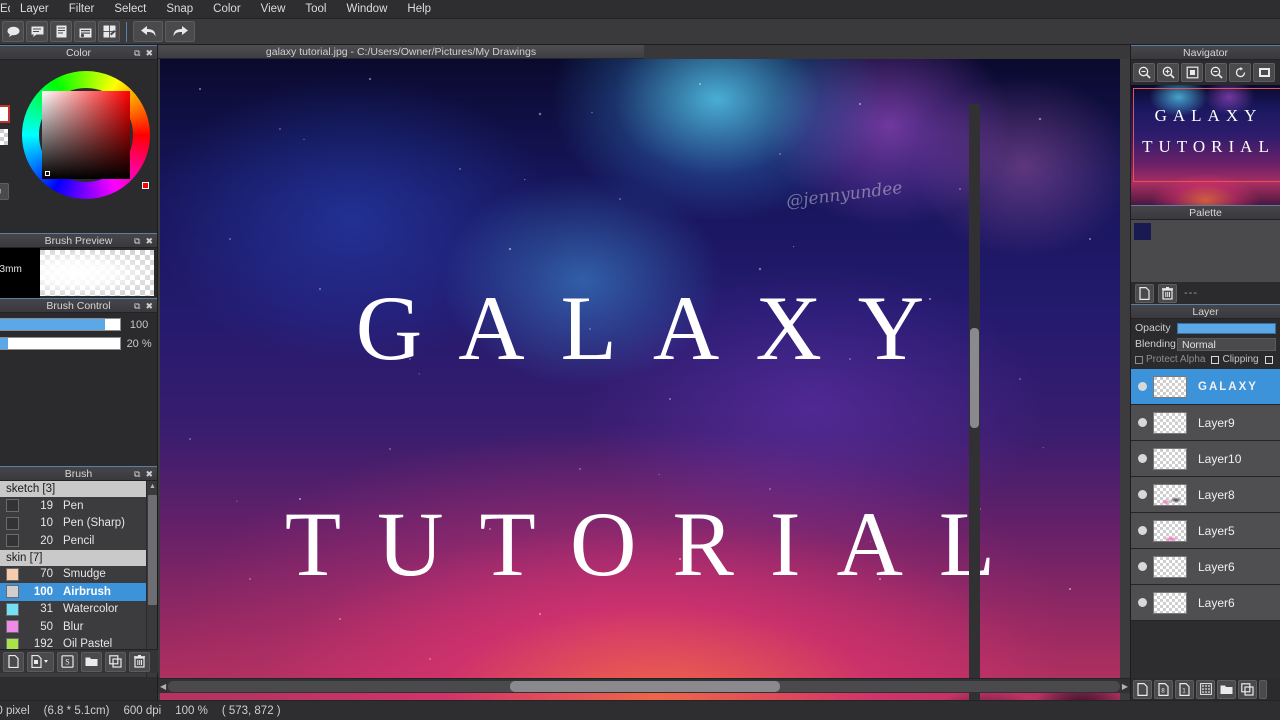 Image resolution: width=1280 pixels, height=720 pixels. Describe the element at coordinates (47, 173) in the screenshot. I see `sv-marker` at that location.